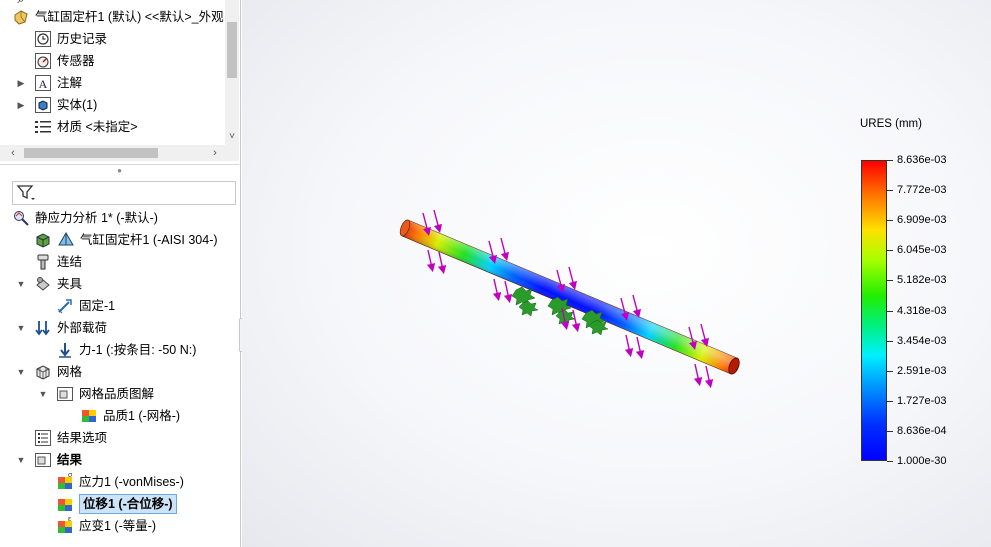 The width and height of the screenshot is (991, 547). Describe the element at coordinates (56, 105) in the screenshot. I see `tree-item-solid-bodies: ▶ 实体(1)` at that location.